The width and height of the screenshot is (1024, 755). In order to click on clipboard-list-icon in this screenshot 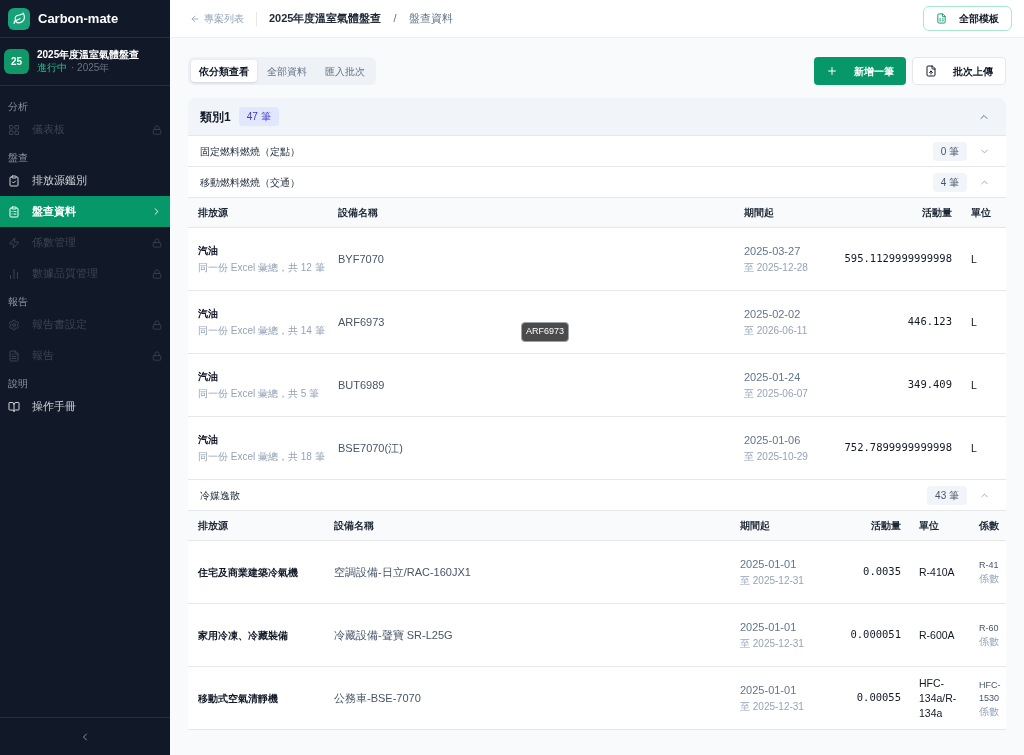, I will do `click(14, 211)`.